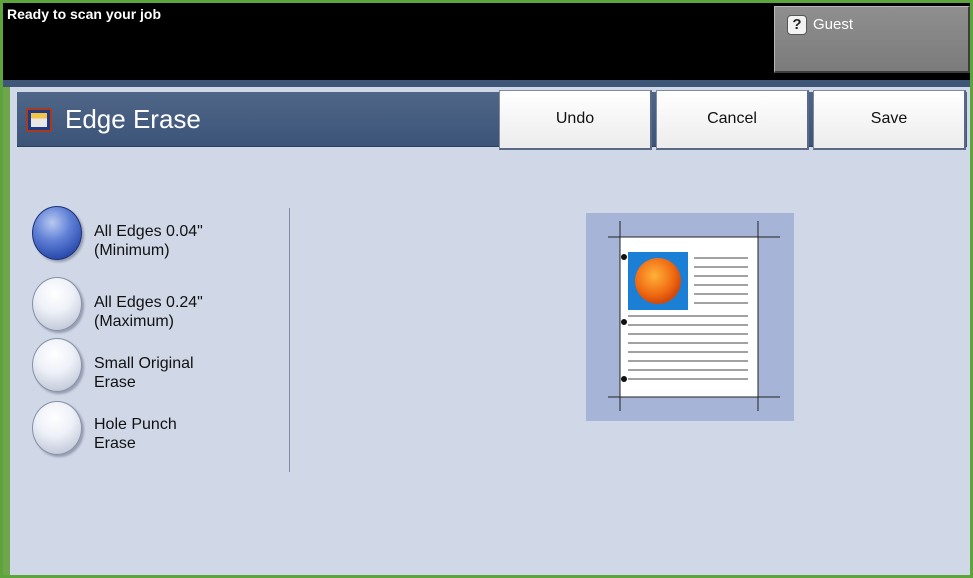 Image resolution: width=973 pixels, height=578 pixels. I want to click on edge-erase-feature-icon, so click(39, 120).